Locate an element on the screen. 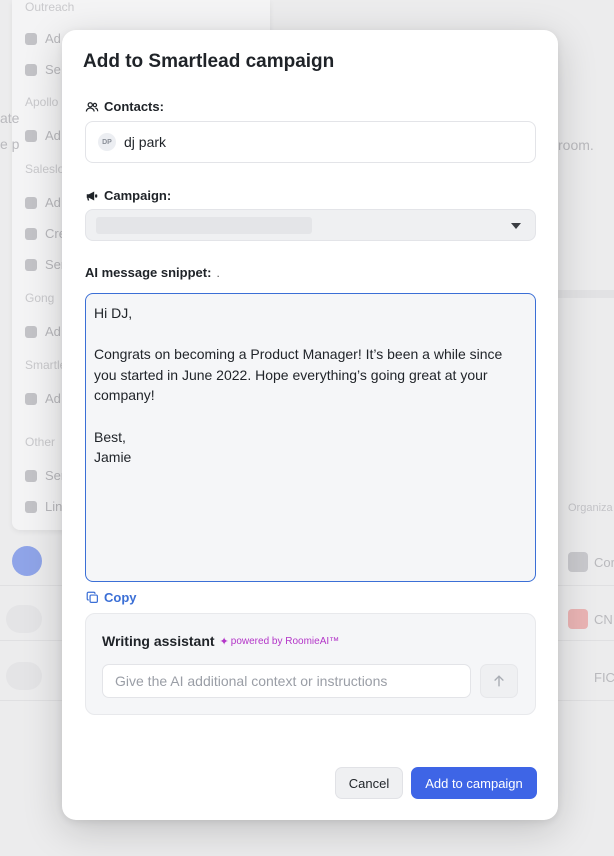  users-icon is located at coordinates (92, 106).